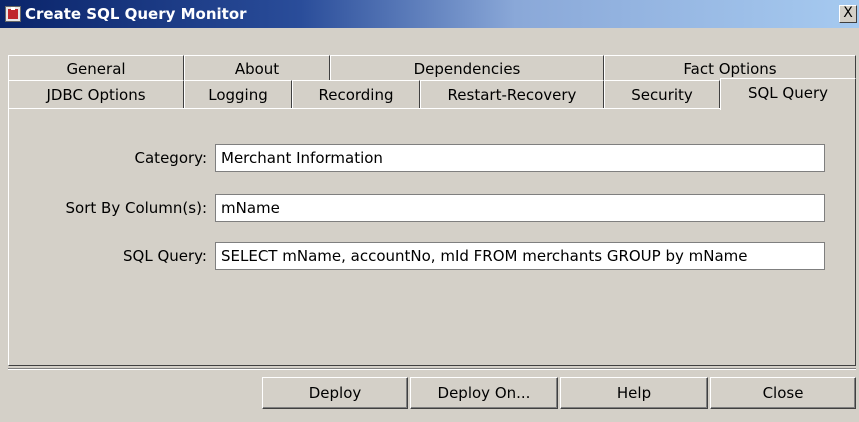 This screenshot has height=422, width=859. I want to click on tab-dependencies: Dependencies, so click(467, 67).